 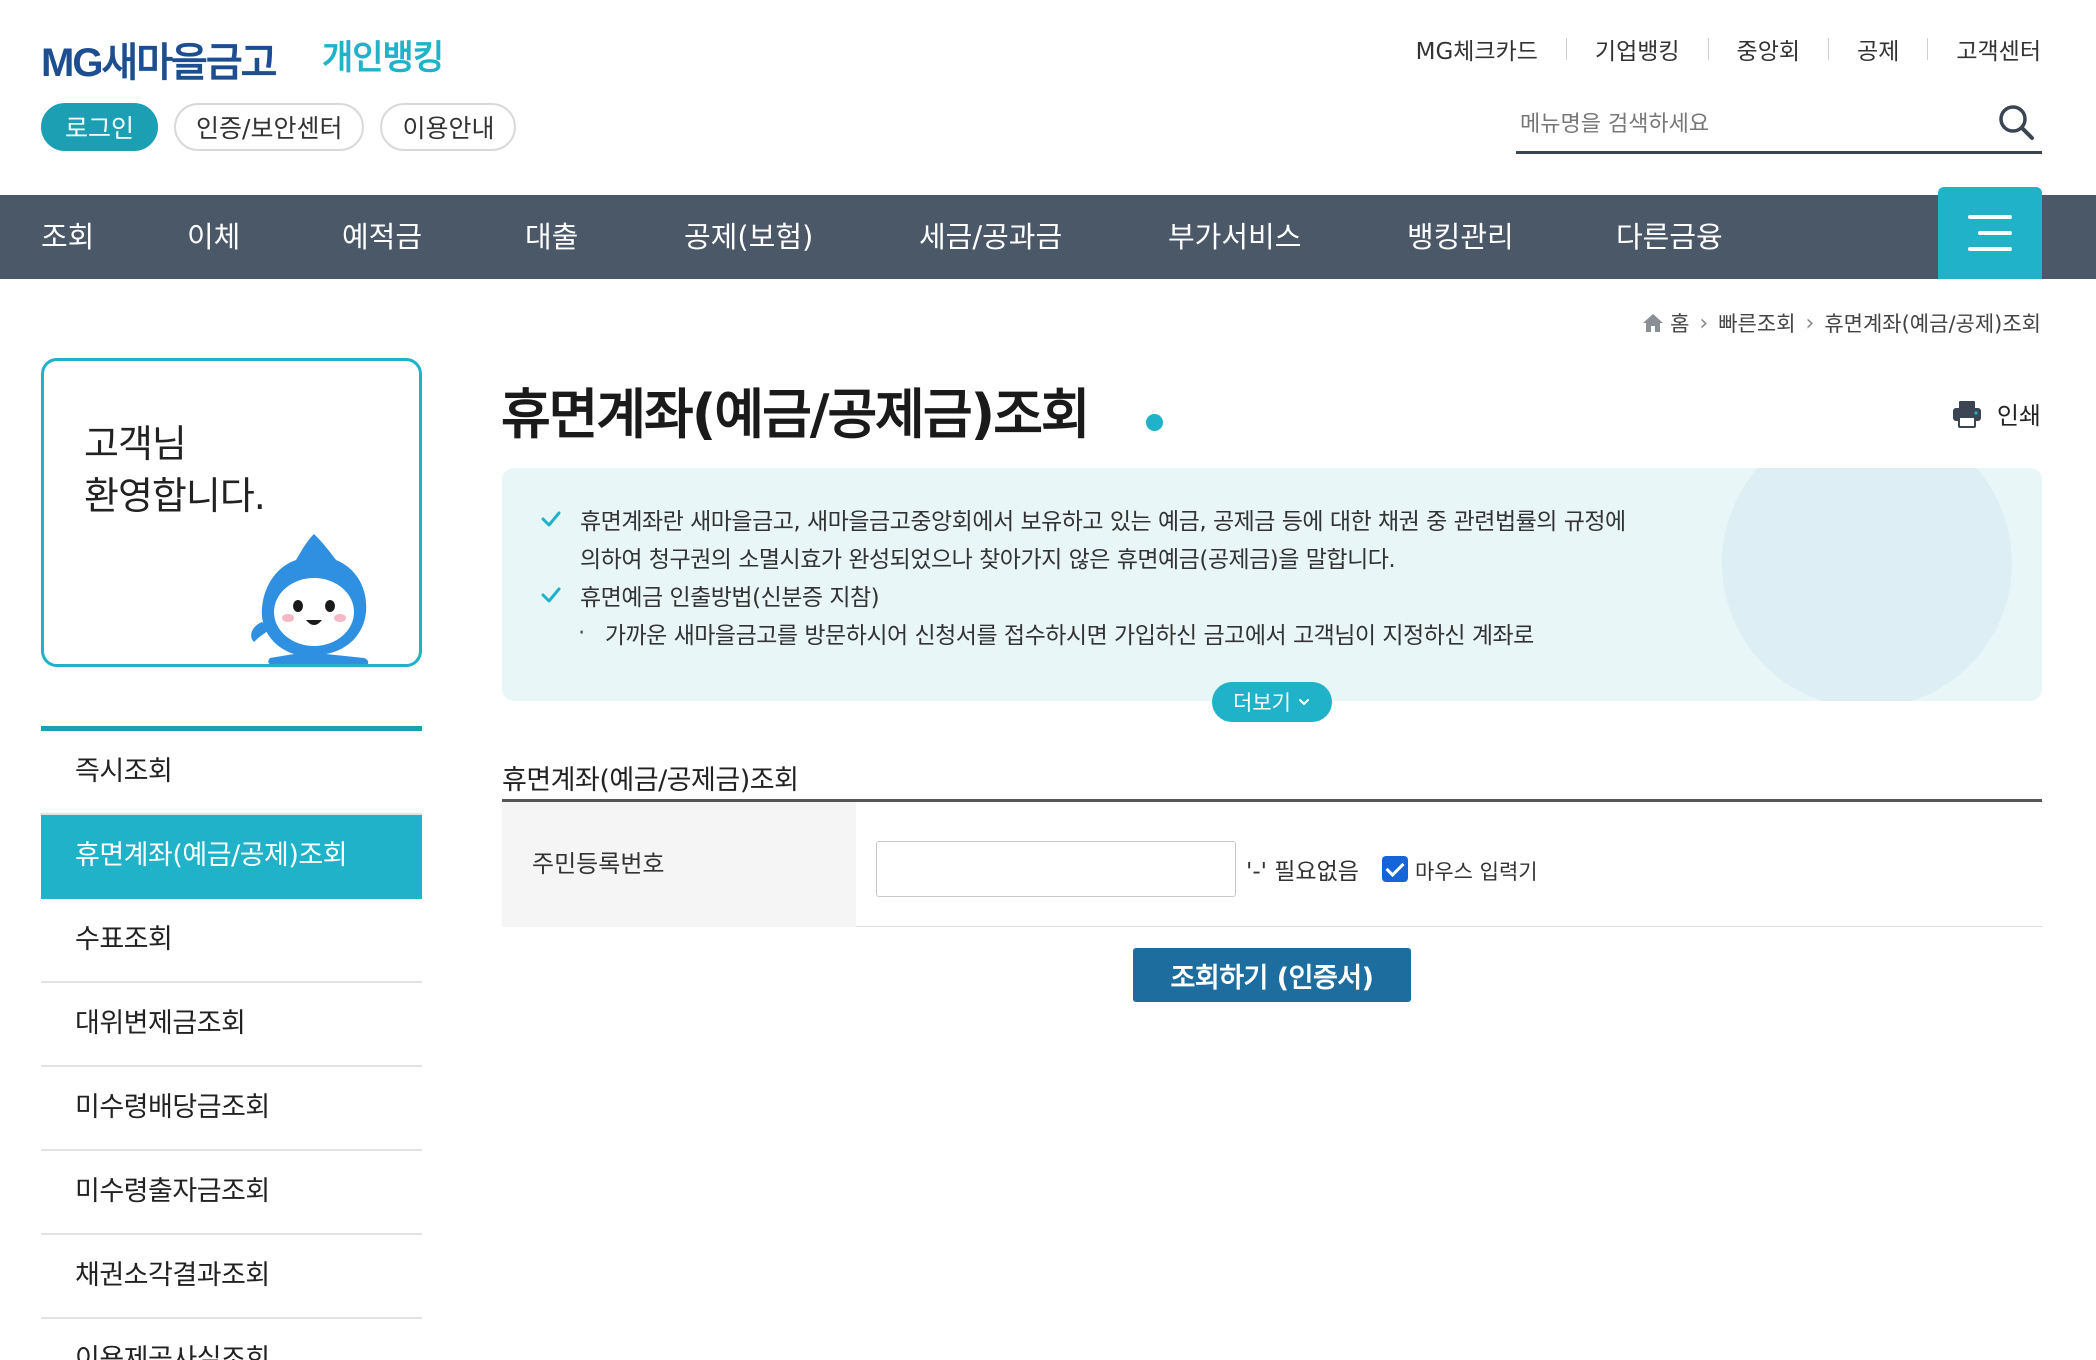 What do you see at coordinates (2018, 416) in the screenshot?
I see `print-label: 인쇄` at bounding box center [2018, 416].